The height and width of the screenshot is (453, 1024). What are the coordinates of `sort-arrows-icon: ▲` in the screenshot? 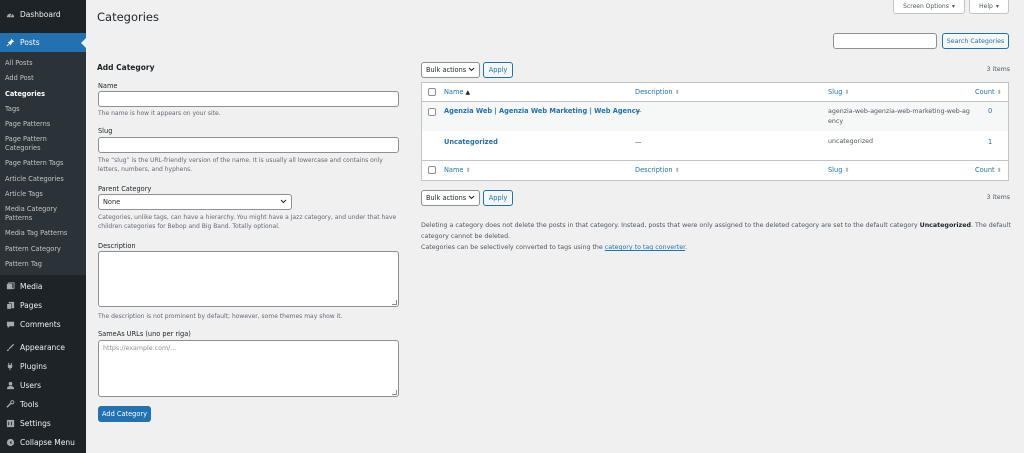 It's located at (468, 92).